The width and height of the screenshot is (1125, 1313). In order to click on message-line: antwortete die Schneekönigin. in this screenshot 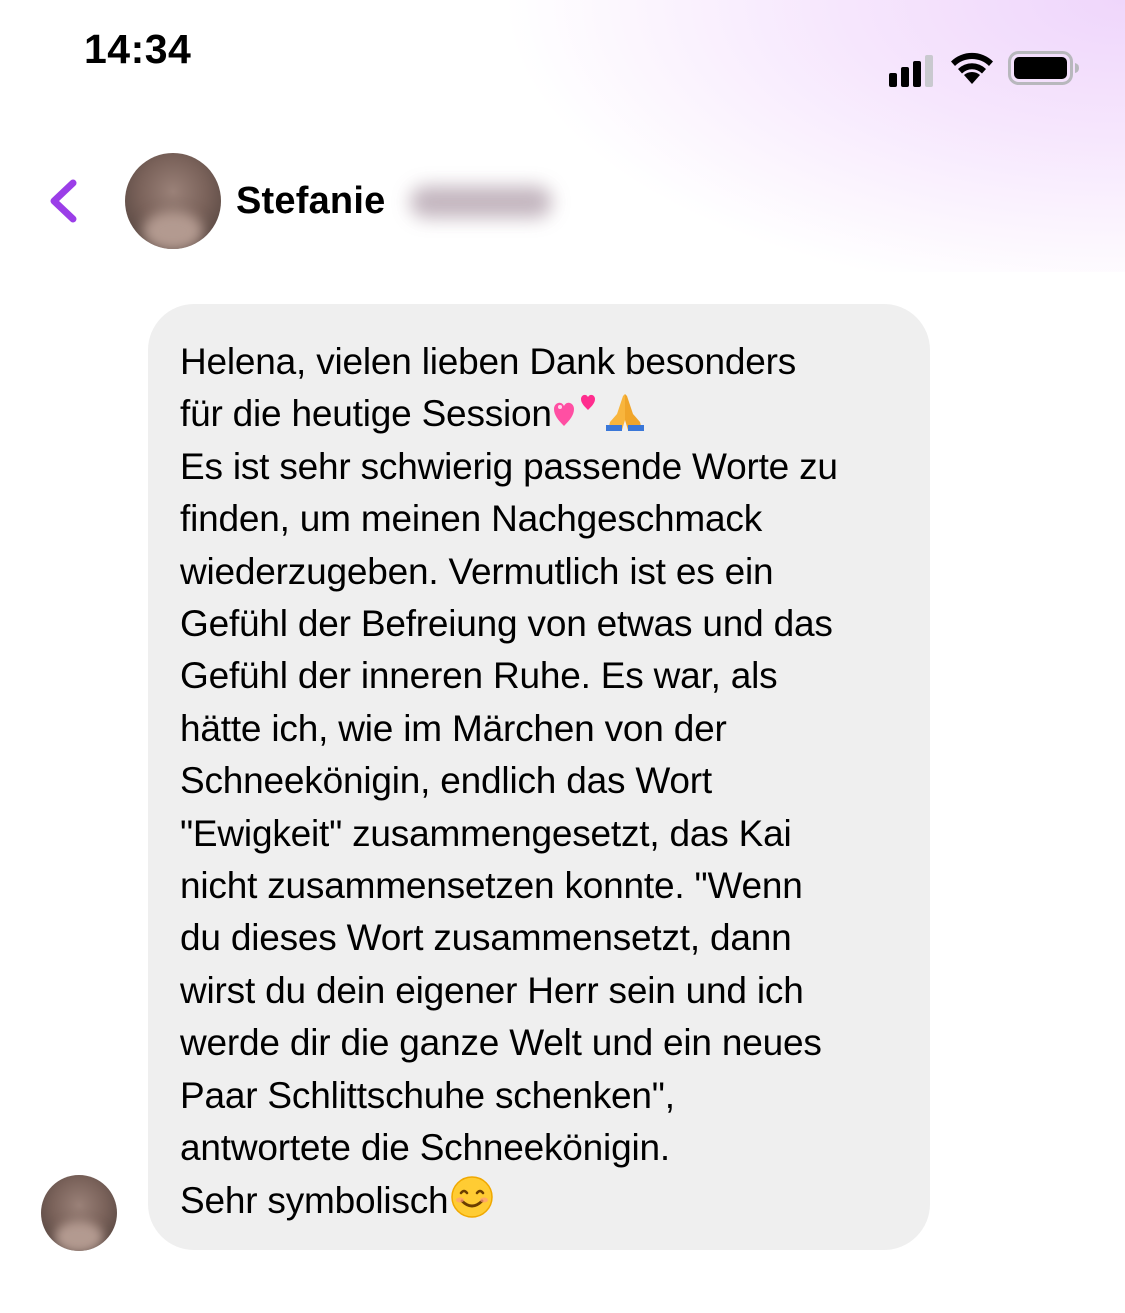, I will do `click(425, 1148)`.